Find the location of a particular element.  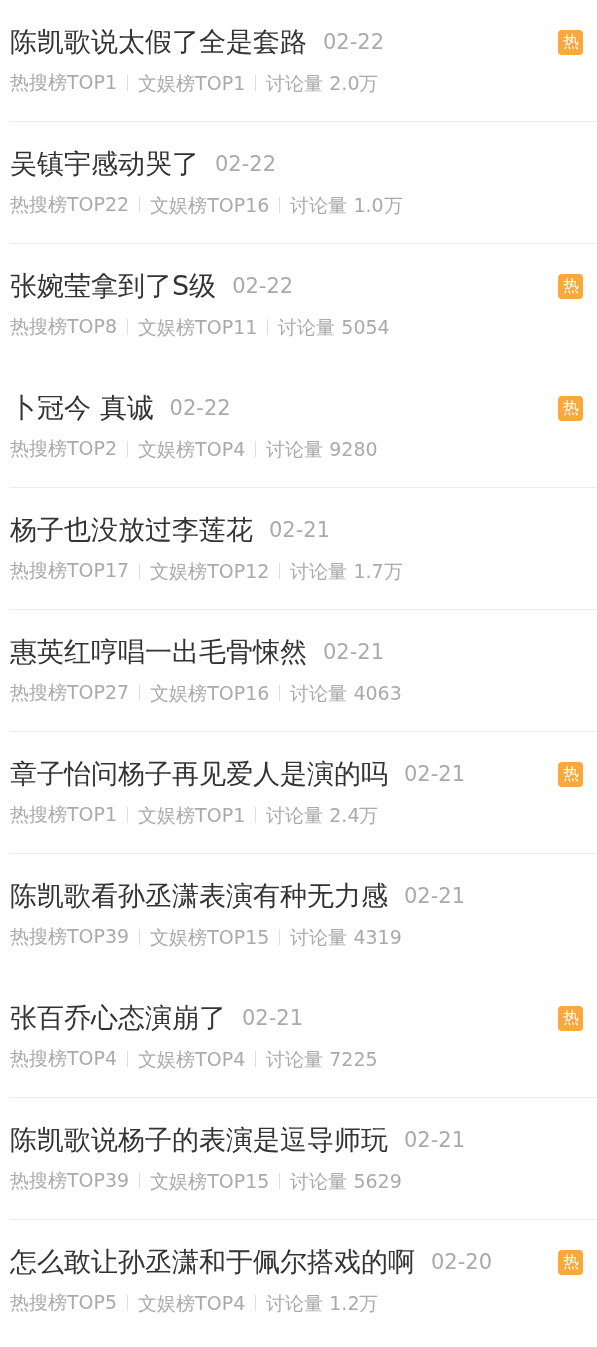

topic-stat: 热搜榜TOP5 is located at coordinates (64, 1302).